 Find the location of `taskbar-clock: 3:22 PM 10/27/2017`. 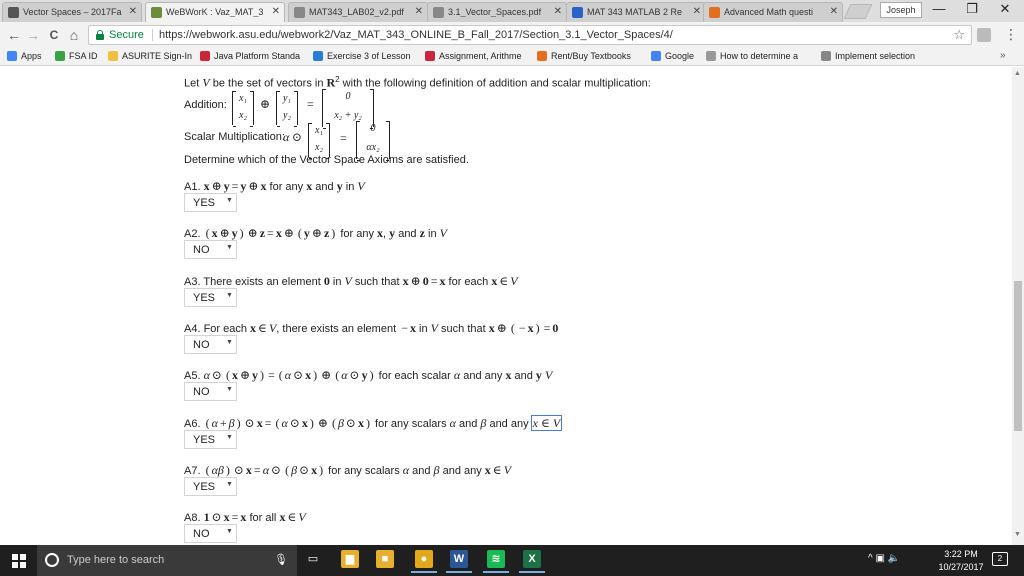

taskbar-clock: 3:22 PM 10/27/2017 is located at coordinates (961, 561).